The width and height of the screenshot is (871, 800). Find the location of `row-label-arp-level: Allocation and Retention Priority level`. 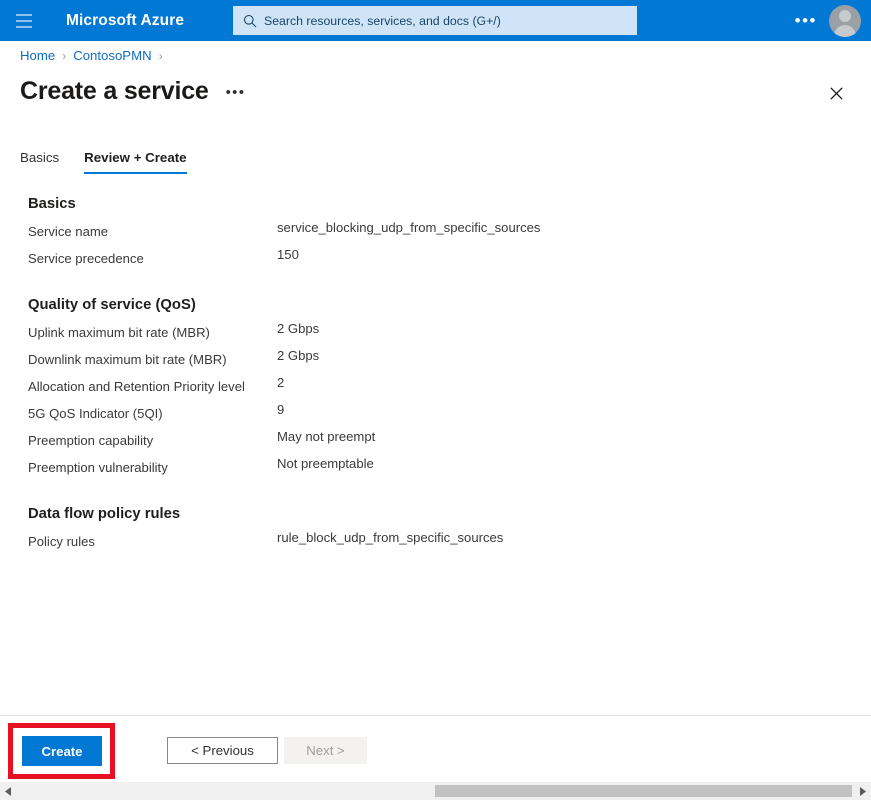

row-label-arp-level: Allocation and Retention Priority level is located at coordinates (136, 386).